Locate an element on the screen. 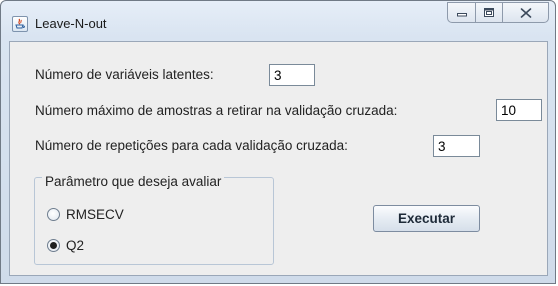 The width and height of the screenshot is (558, 286). latent-variables-input is located at coordinates (292, 75).